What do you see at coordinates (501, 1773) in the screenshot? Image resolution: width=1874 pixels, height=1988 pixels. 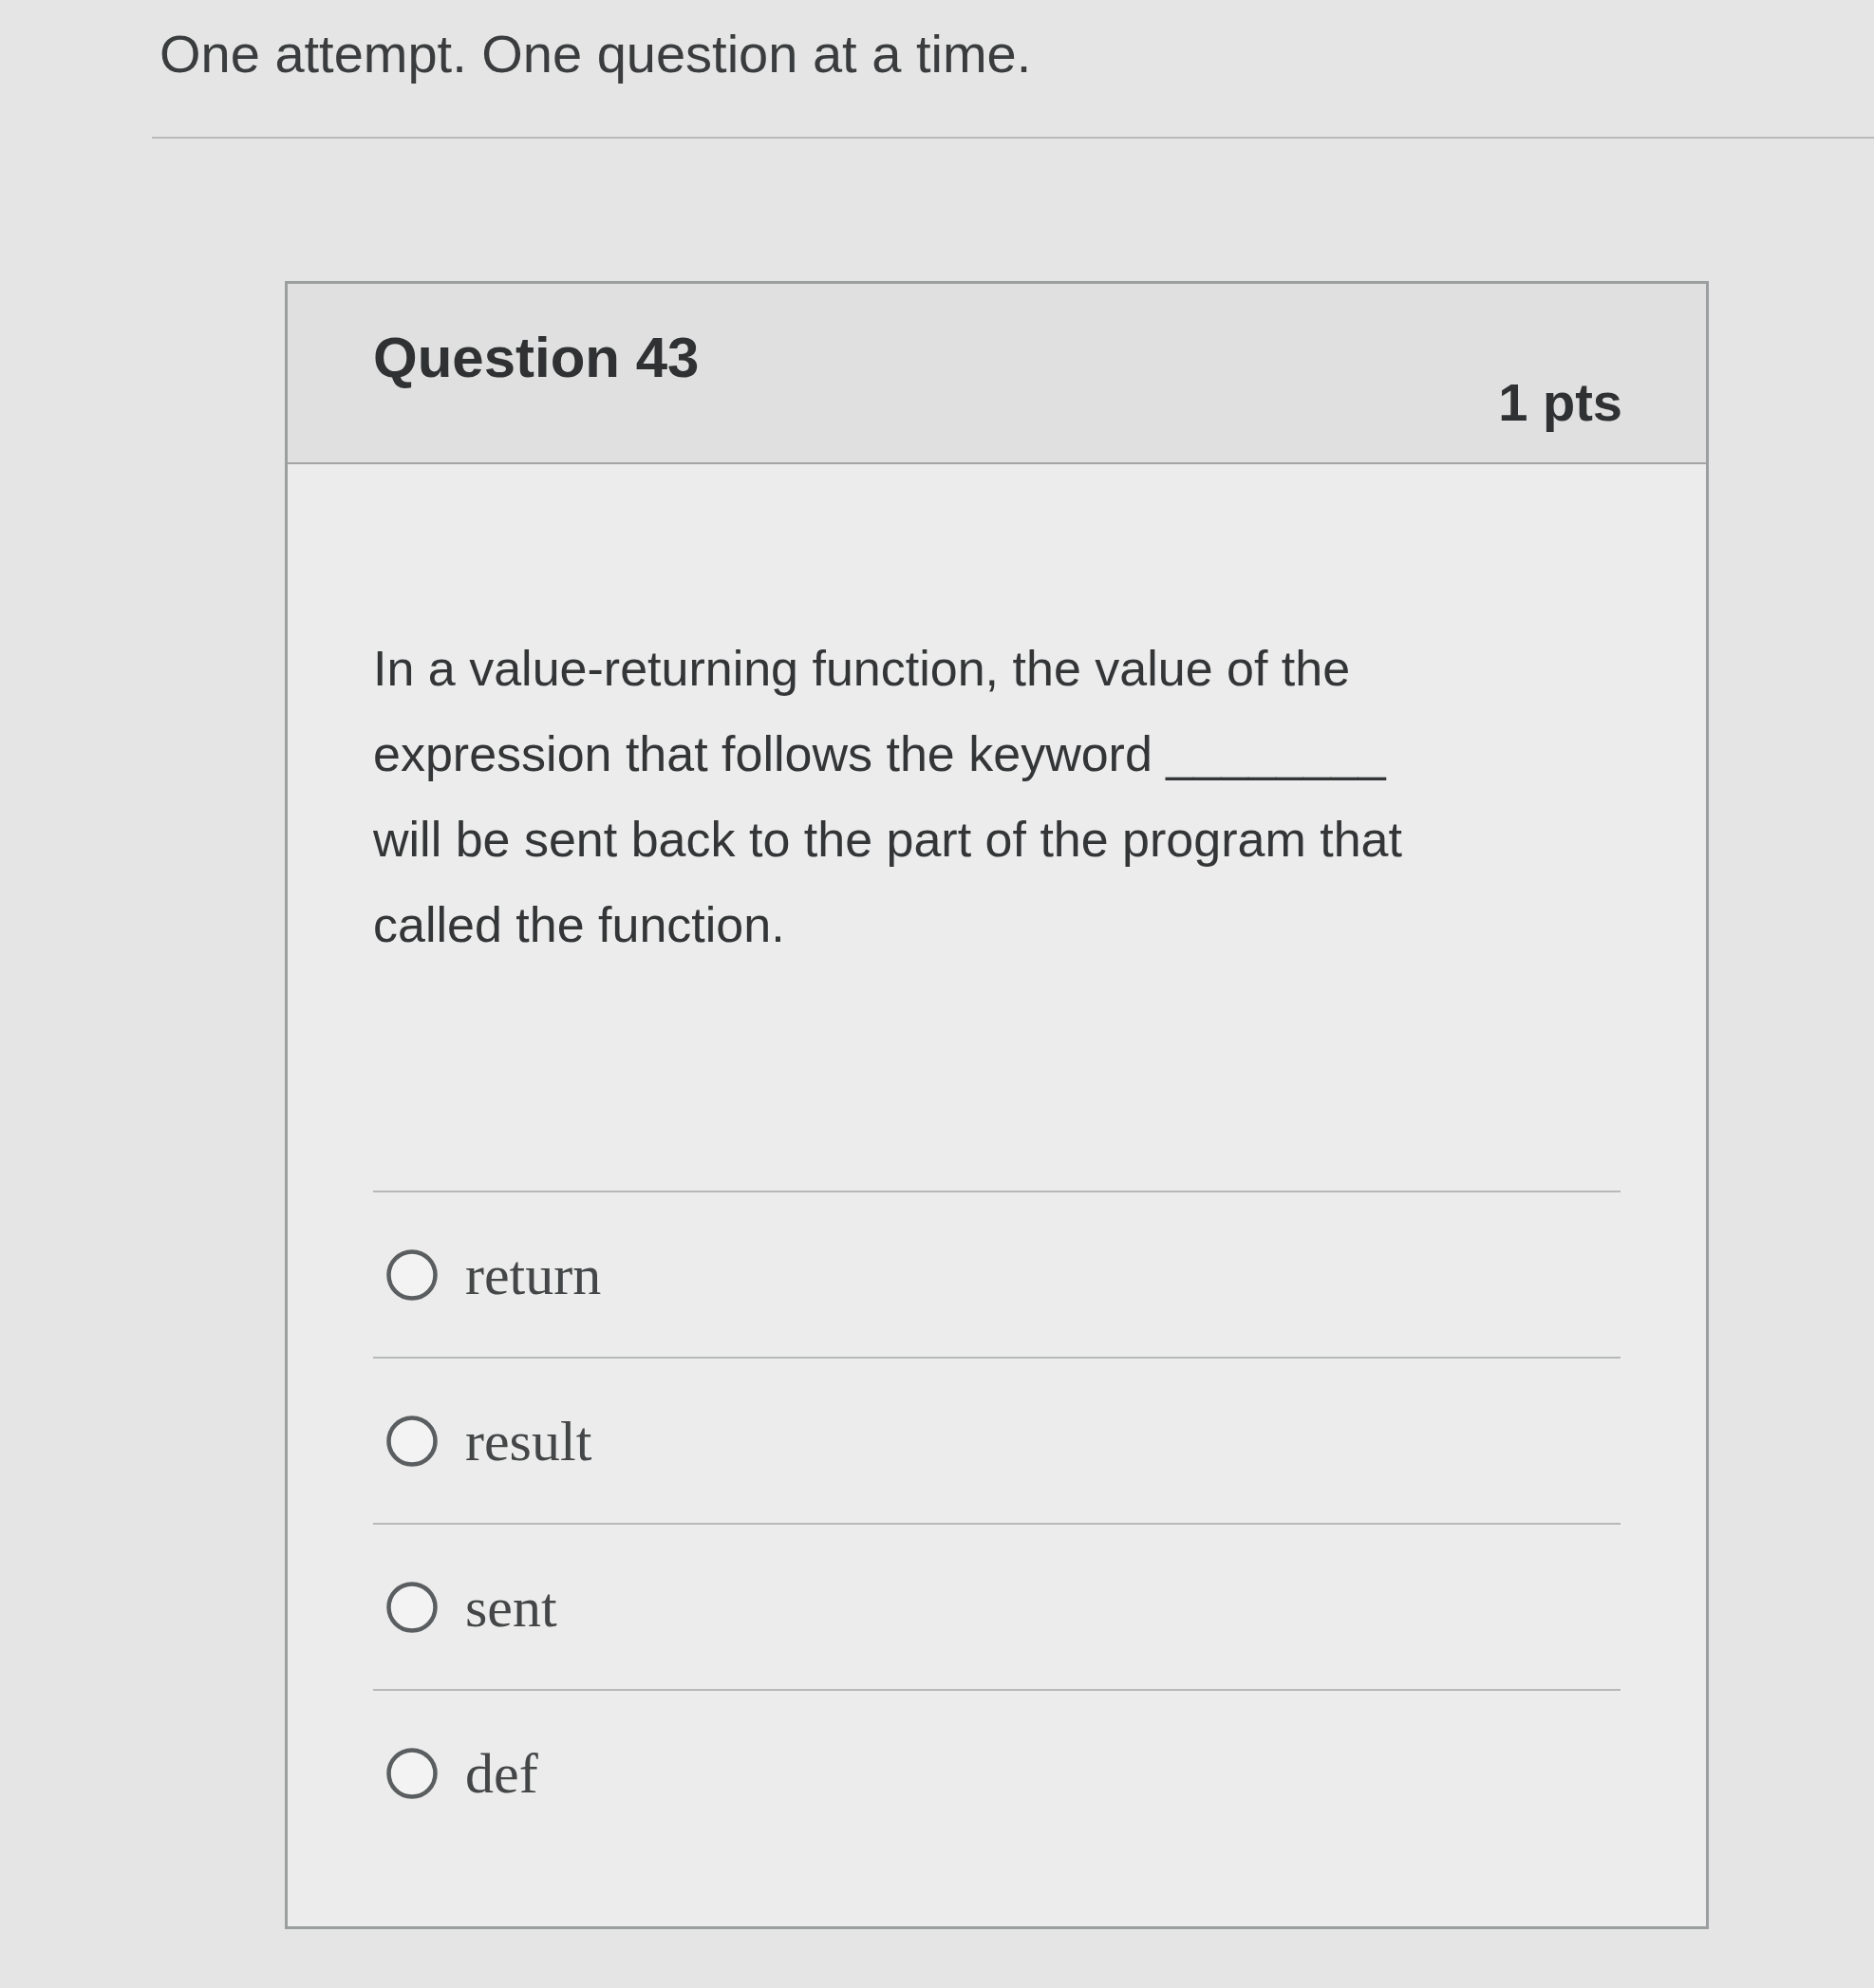 I see `answer-label: def` at bounding box center [501, 1773].